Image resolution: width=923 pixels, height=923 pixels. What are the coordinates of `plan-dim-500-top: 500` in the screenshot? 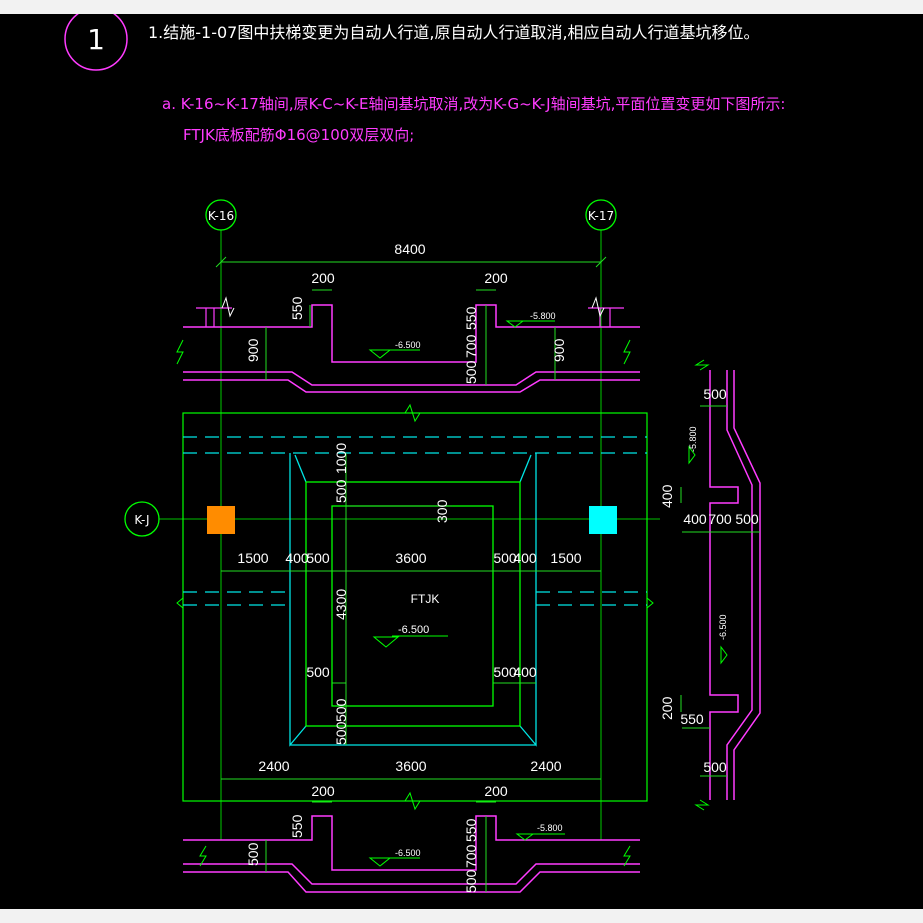 It's located at (341, 491).